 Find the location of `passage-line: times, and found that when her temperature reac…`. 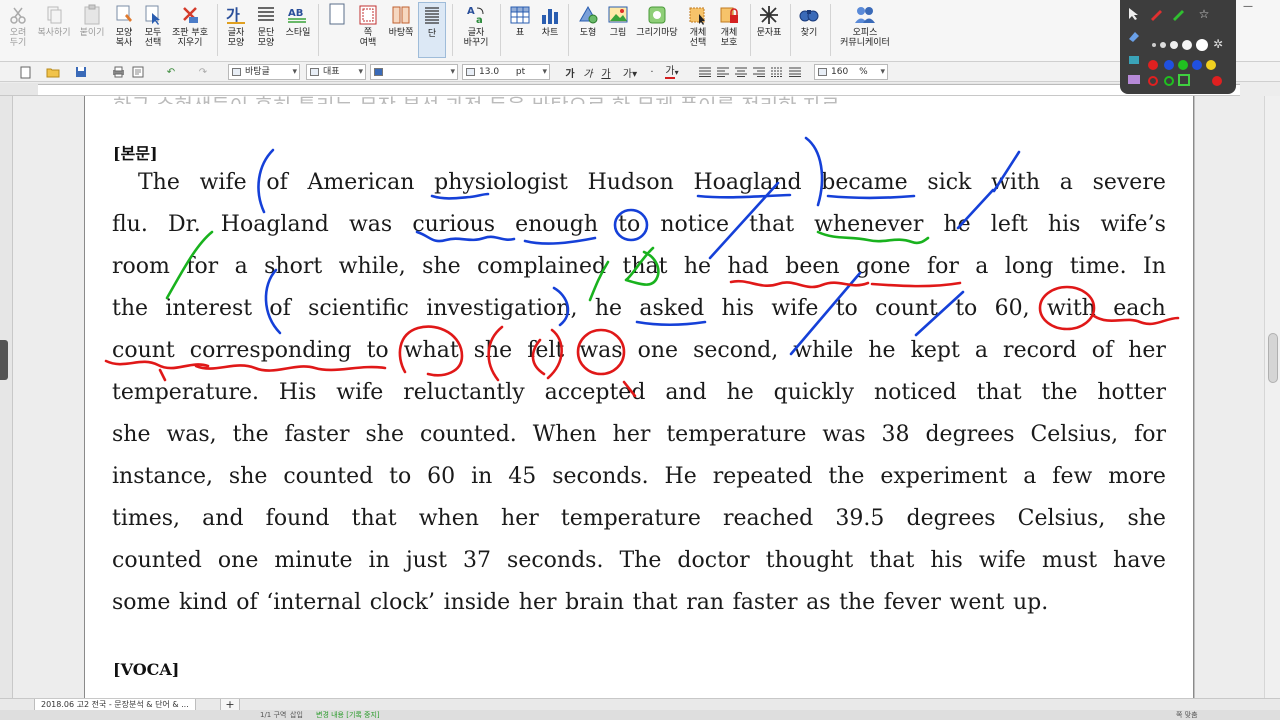

passage-line: times, and found that when her temperature reac… is located at coordinates (639, 519).